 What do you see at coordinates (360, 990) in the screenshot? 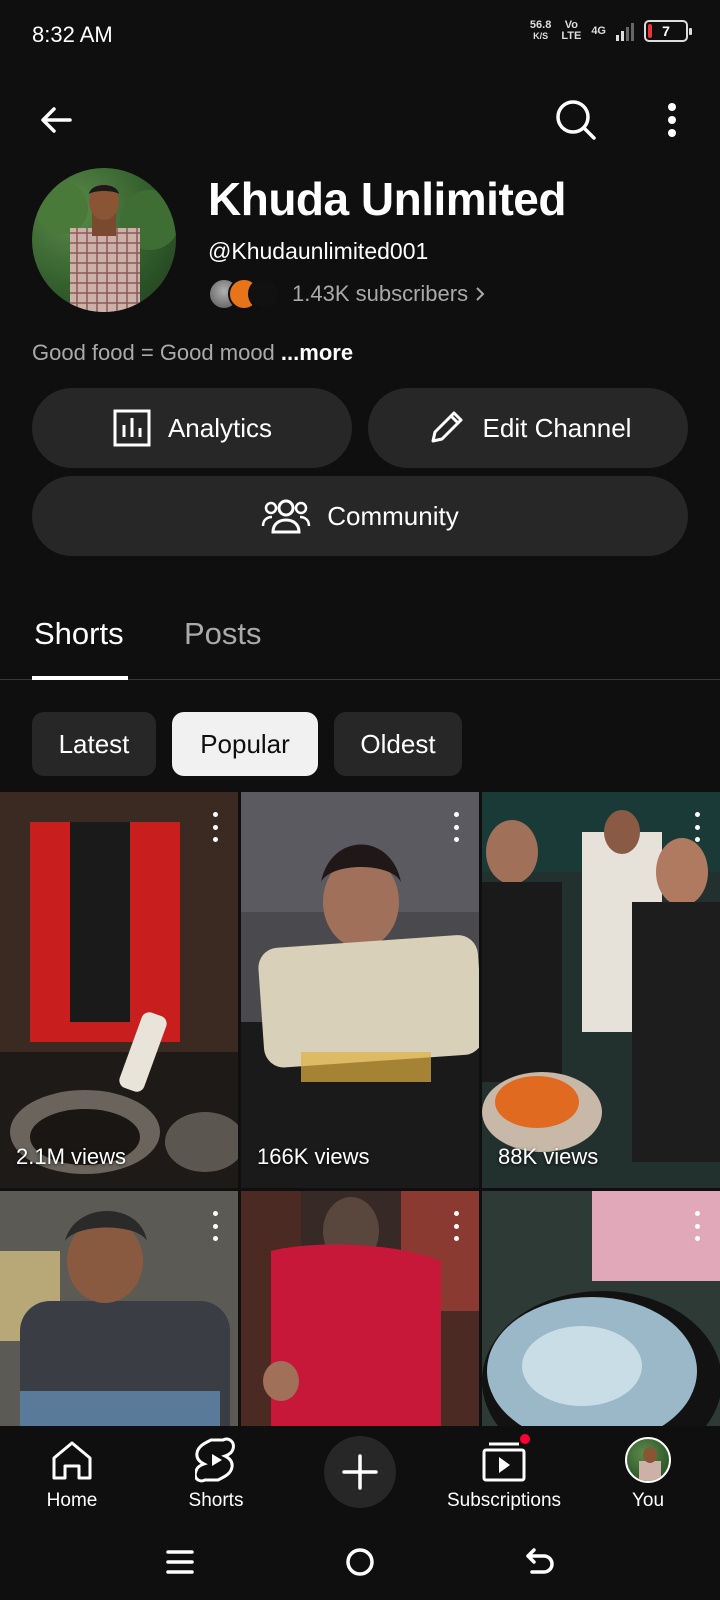
I see `short-thumbnail: 166K views` at bounding box center [360, 990].